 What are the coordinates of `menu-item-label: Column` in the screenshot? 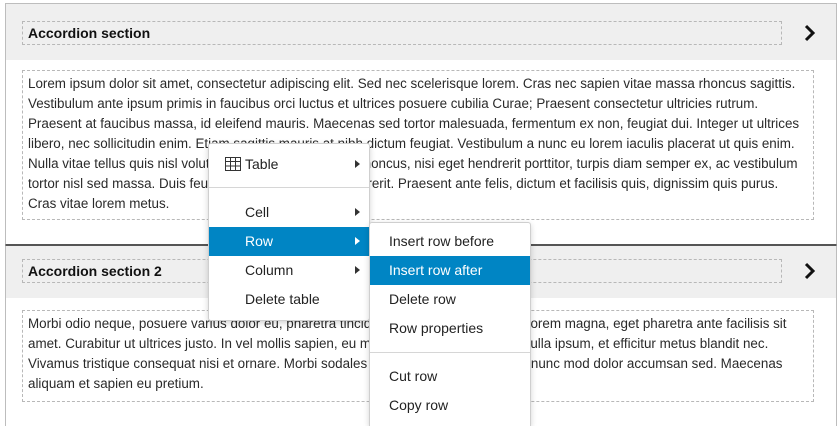 It's located at (269, 270).